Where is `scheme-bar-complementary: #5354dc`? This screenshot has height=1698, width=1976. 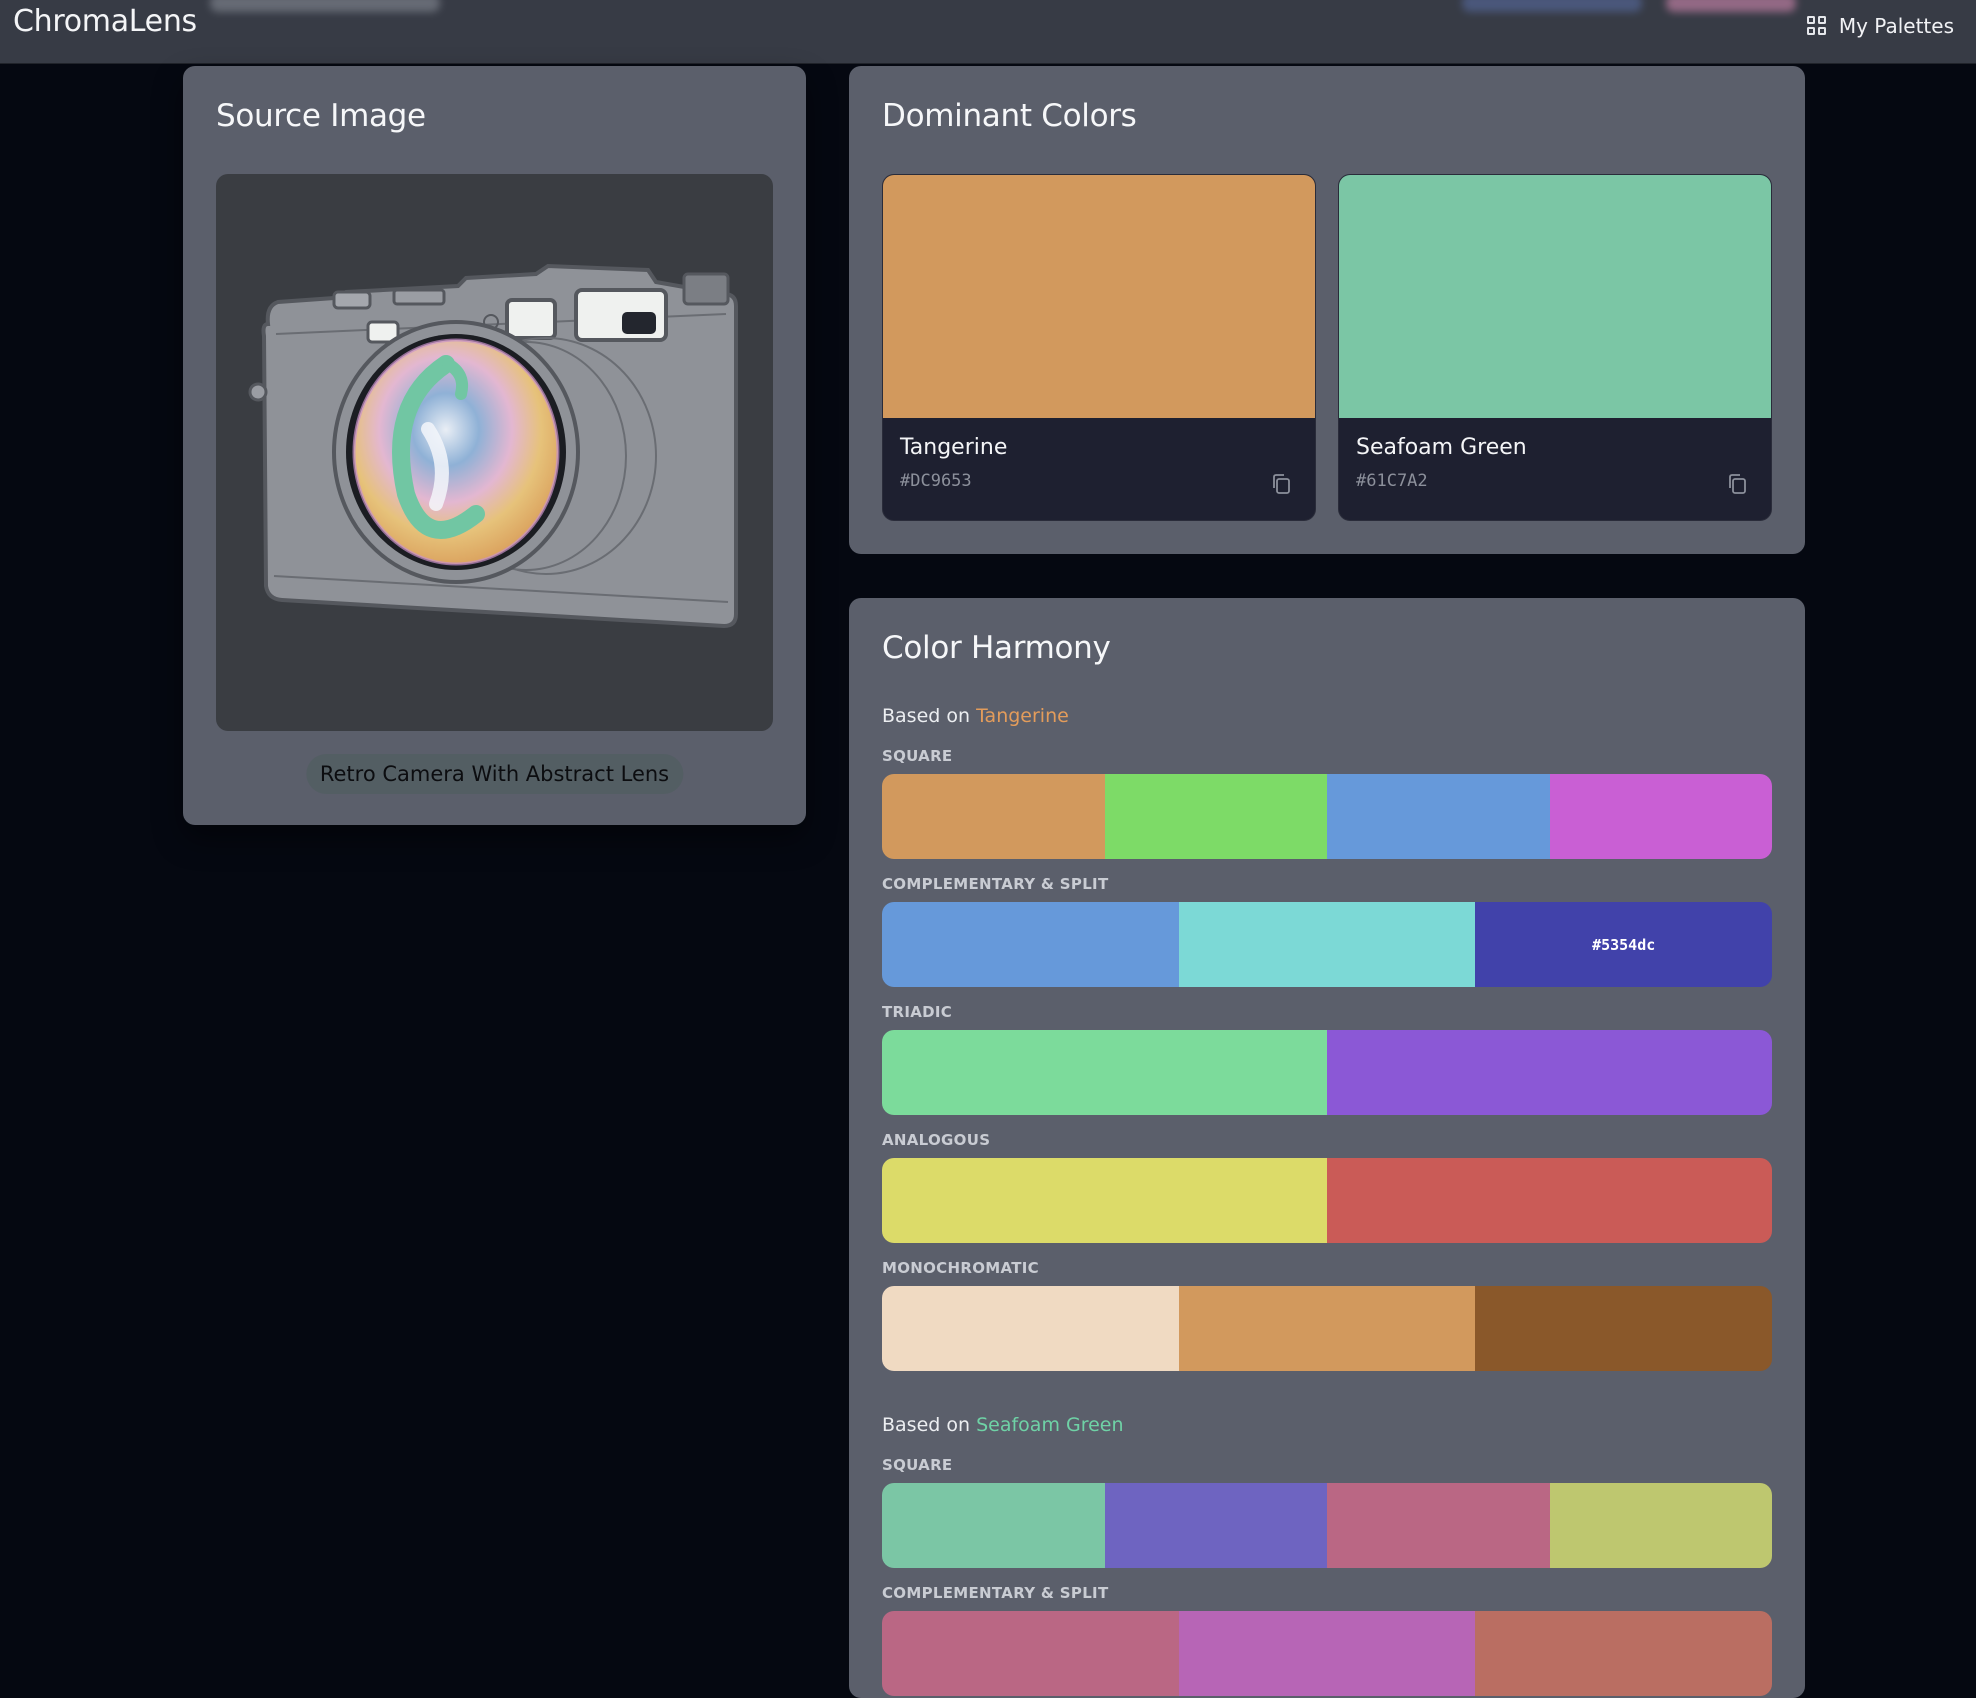
scheme-bar-complementary: #5354dc is located at coordinates (1327, 944).